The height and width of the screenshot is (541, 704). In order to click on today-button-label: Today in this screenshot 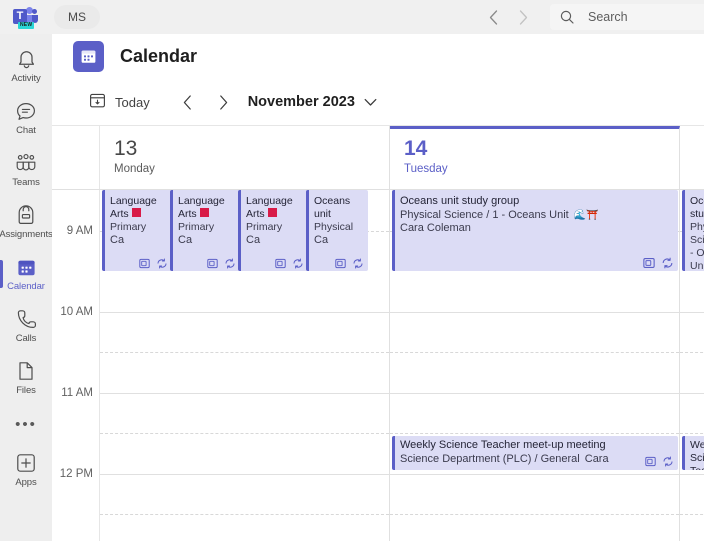, I will do `click(132, 102)`.